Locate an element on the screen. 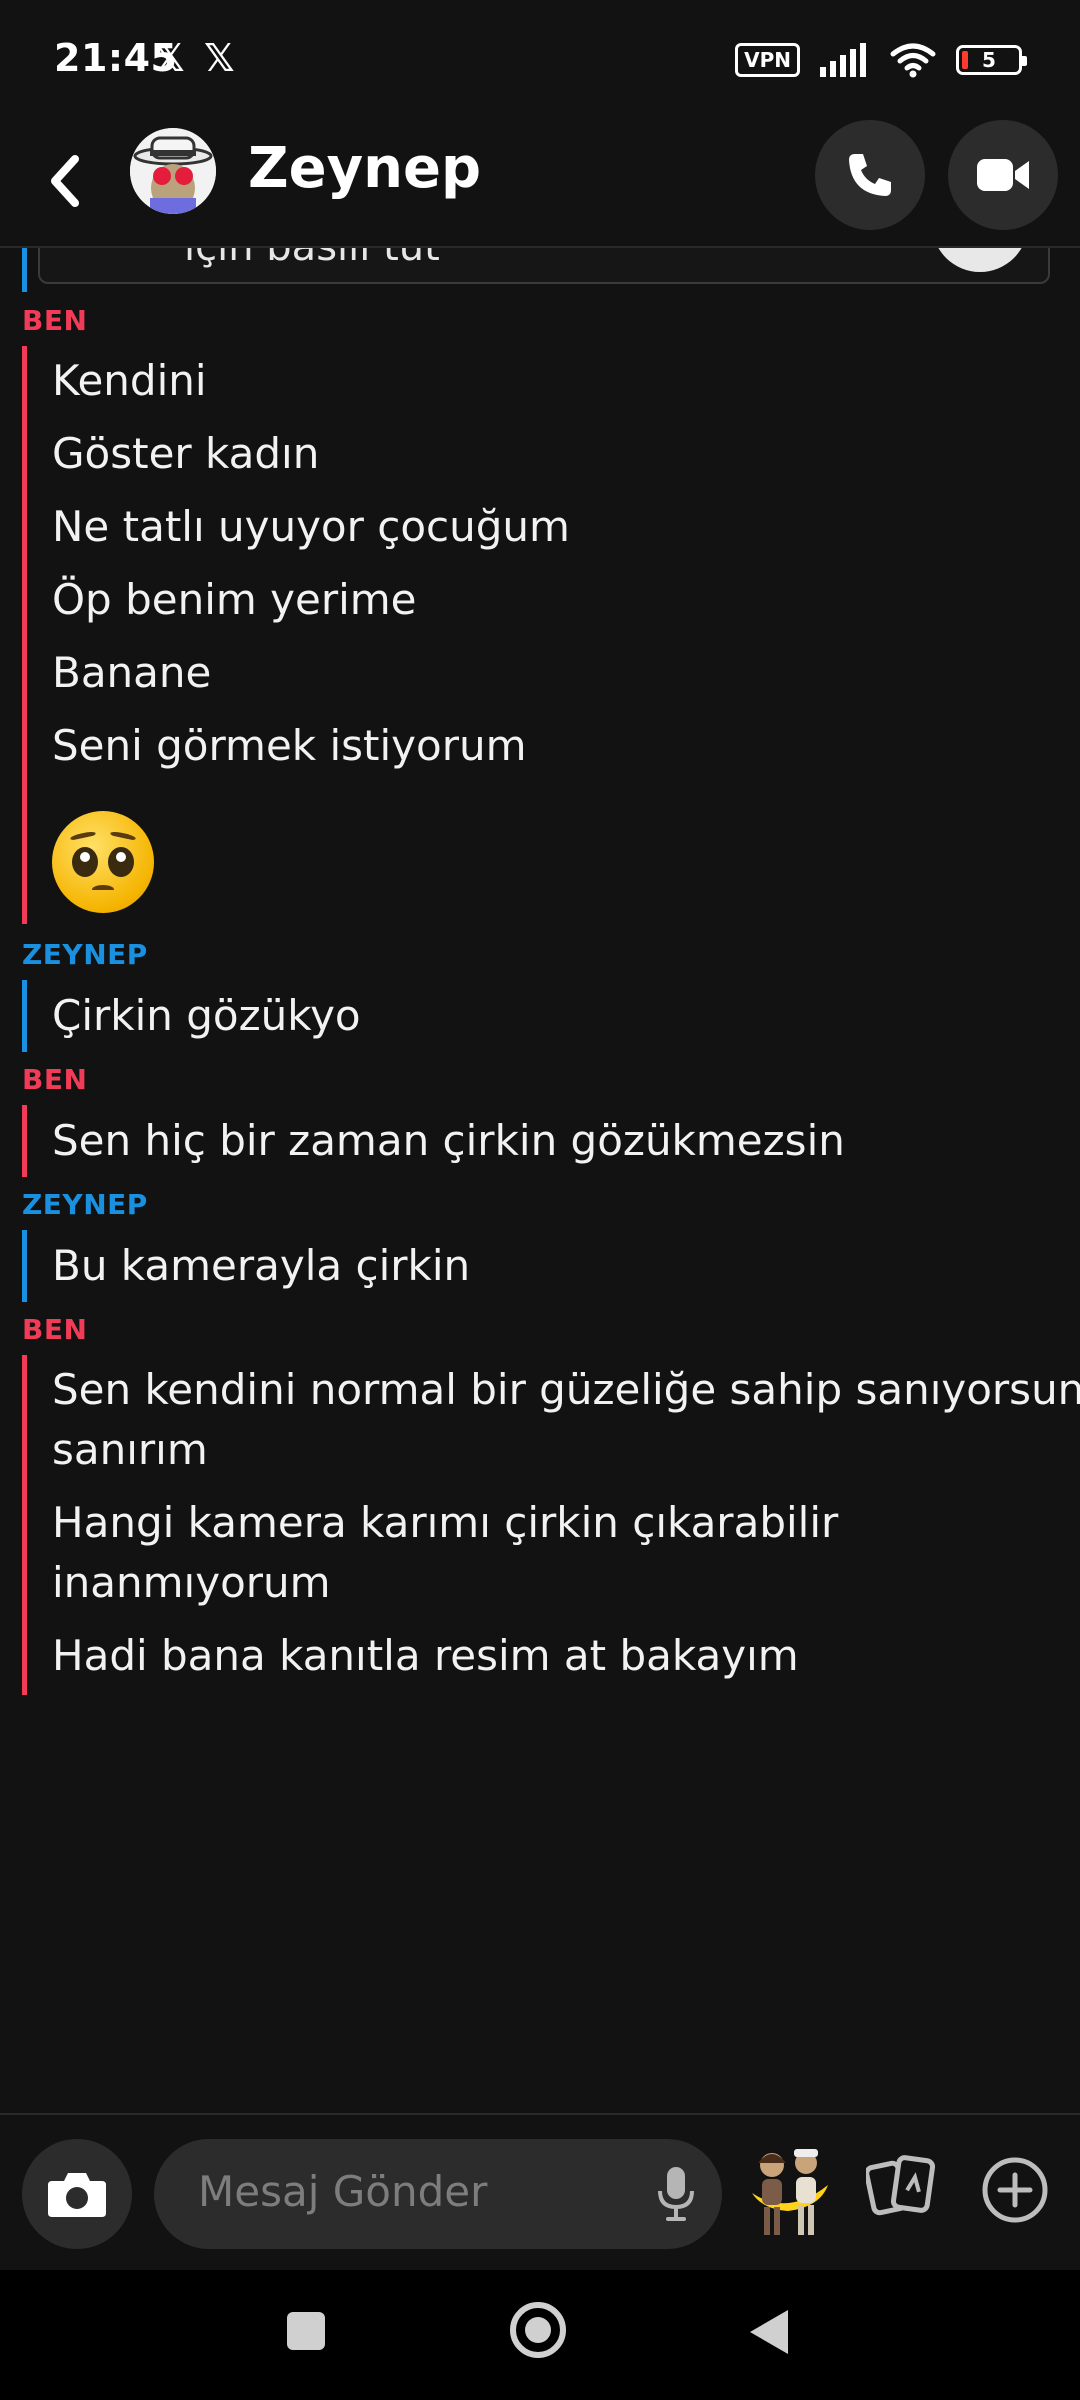 The image size is (1080, 2400). bitmoji-avatar-icon is located at coordinates (173, 171).